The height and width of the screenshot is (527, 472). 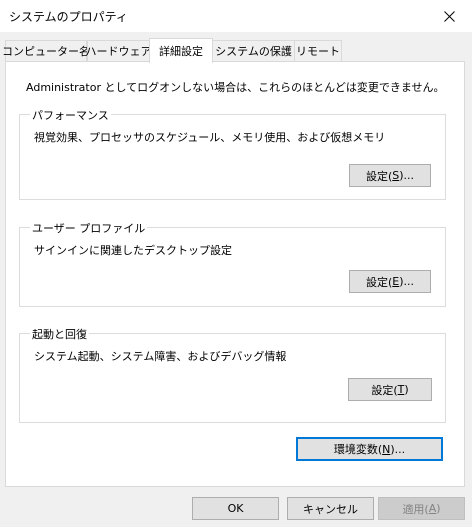 I want to click on tab-computer-name: コンピューター名, so click(x=46, y=50).